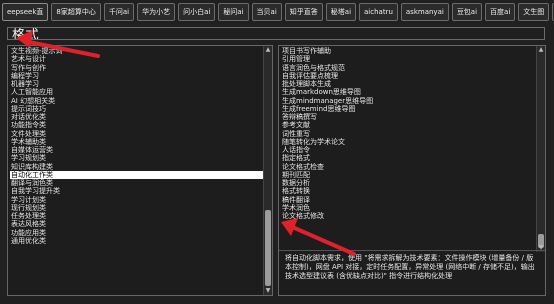 The image size is (554, 304). Describe the element at coordinates (413, 76) in the screenshot. I see `list-item: 自我评估要点梳理` at that location.